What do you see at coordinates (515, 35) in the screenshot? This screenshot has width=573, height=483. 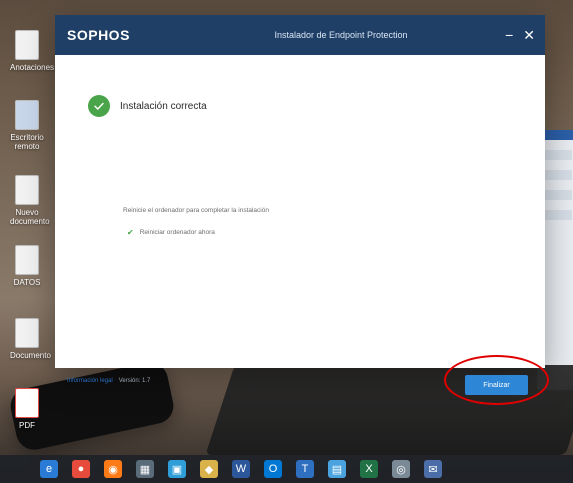 I see `window-controls: − ✕` at bounding box center [515, 35].